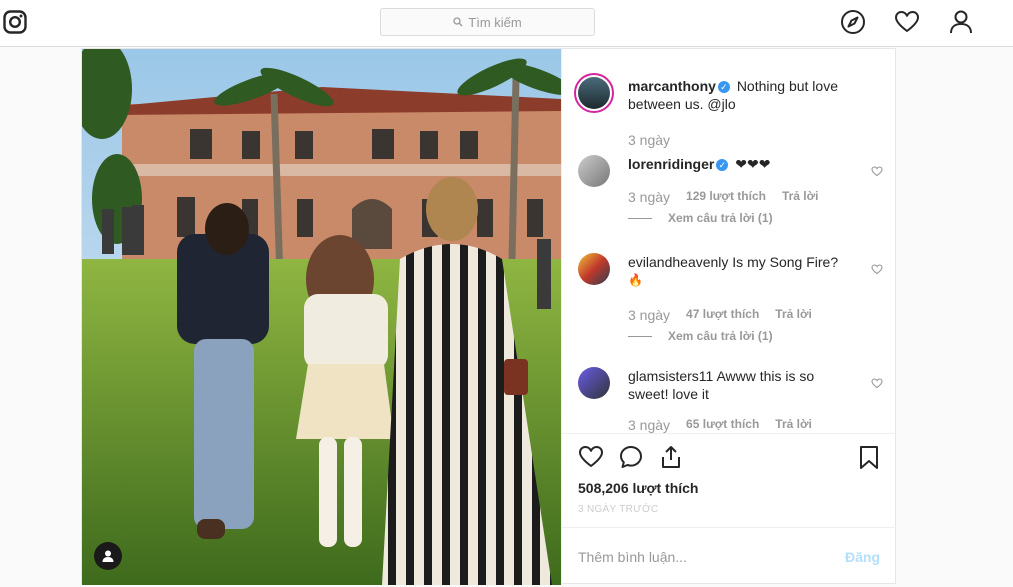  I want to click on comment-bubble-icon, so click(631, 457).